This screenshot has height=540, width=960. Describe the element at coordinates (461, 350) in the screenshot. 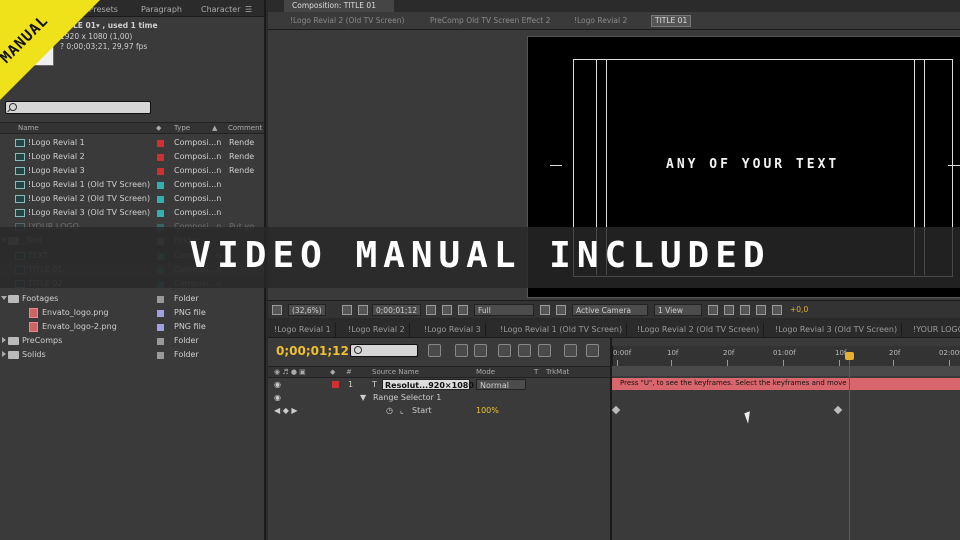

I see `draft-3d-icon` at that location.